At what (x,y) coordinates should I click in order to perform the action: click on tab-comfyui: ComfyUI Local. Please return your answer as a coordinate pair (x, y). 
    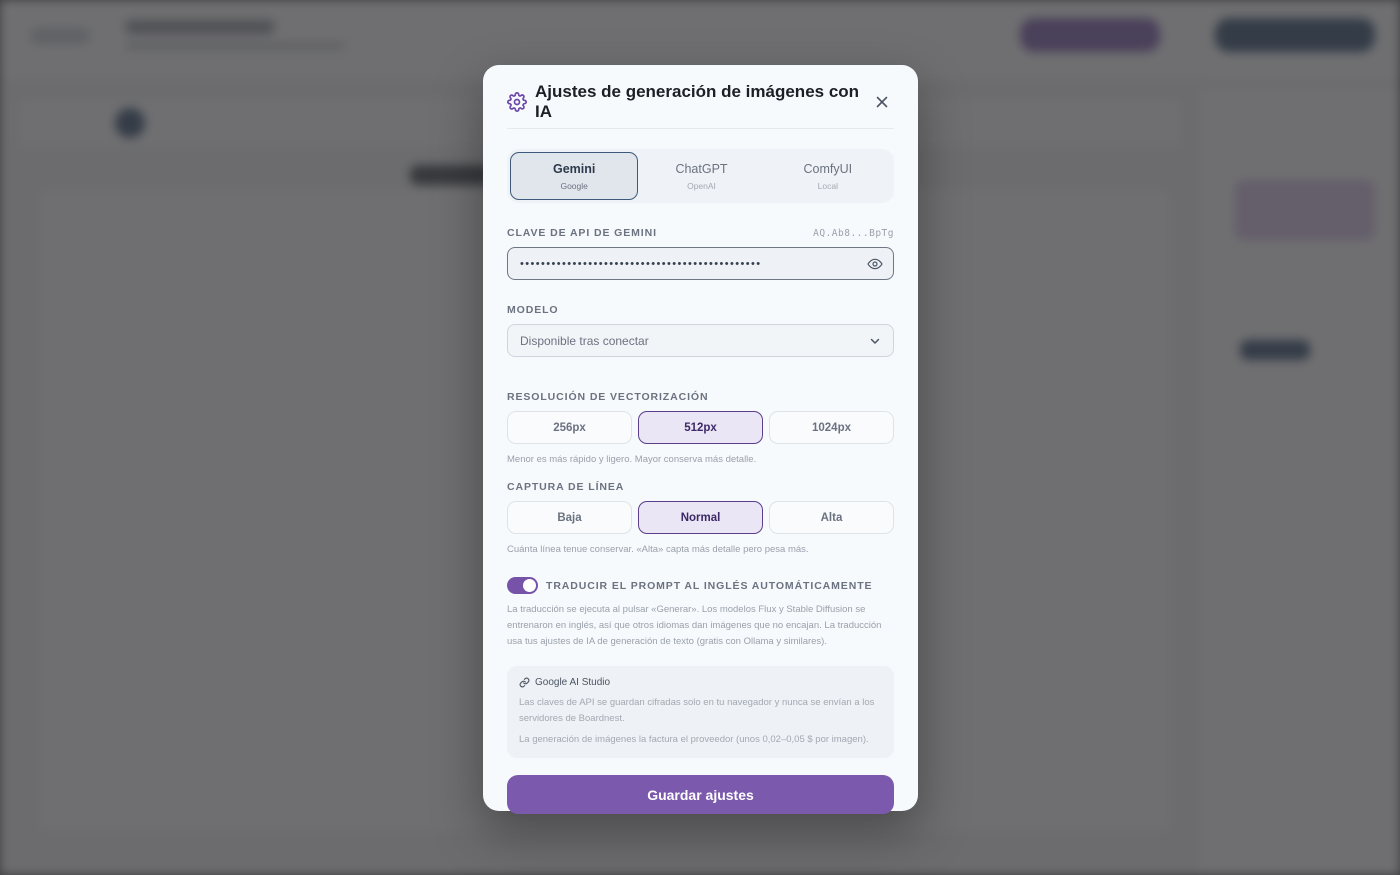
    Looking at the image, I should click on (828, 176).